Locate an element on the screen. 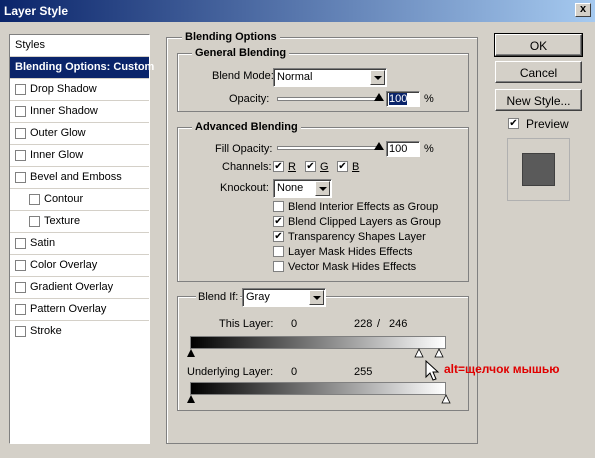 This screenshot has height=458, width=595. opacity-unit: % is located at coordinates (429, 99).